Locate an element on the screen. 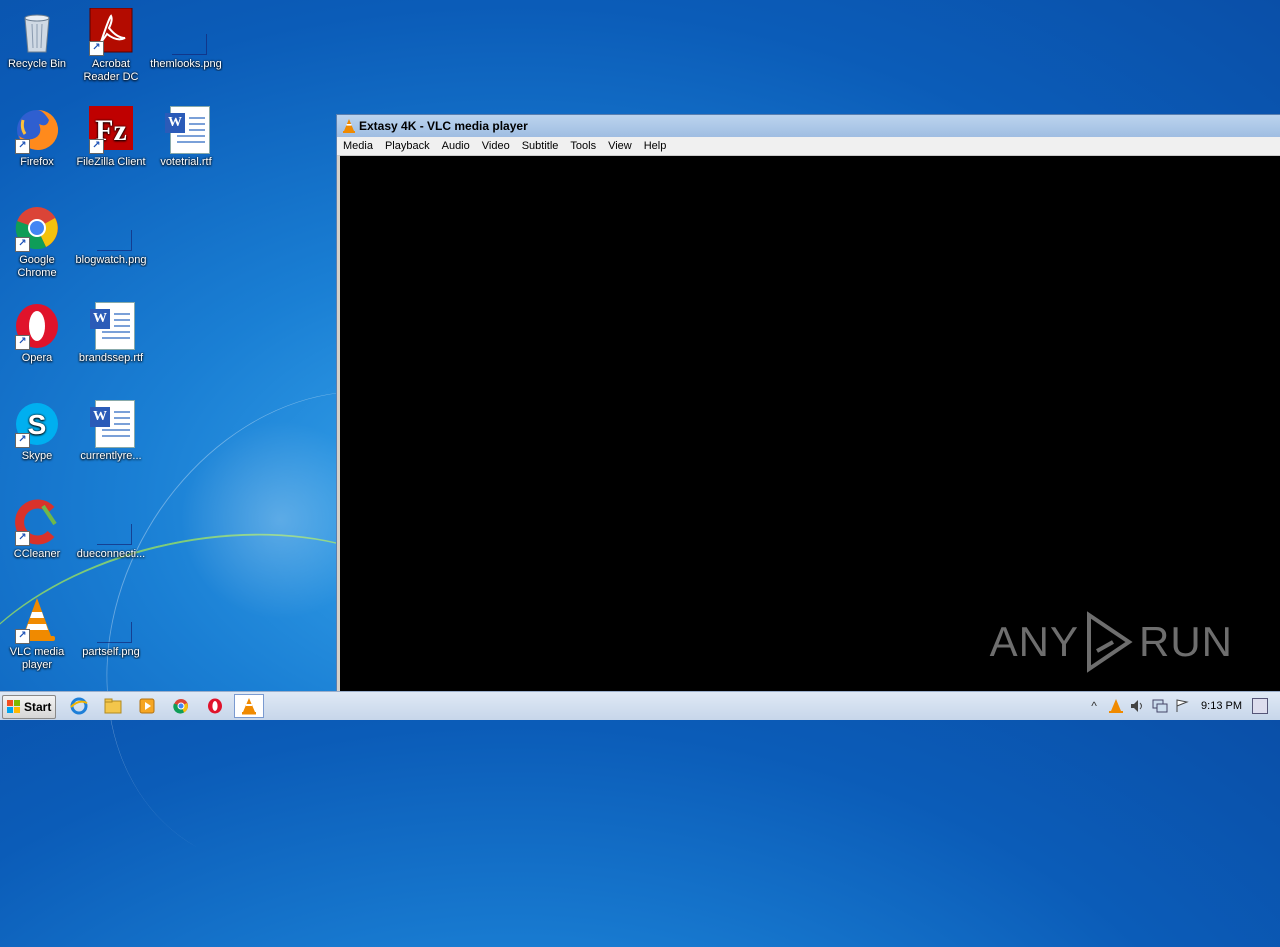 The image size is (1280, 947). desktop-icon-firefox: ↗ Firefox is located at coordinates (37, 137).